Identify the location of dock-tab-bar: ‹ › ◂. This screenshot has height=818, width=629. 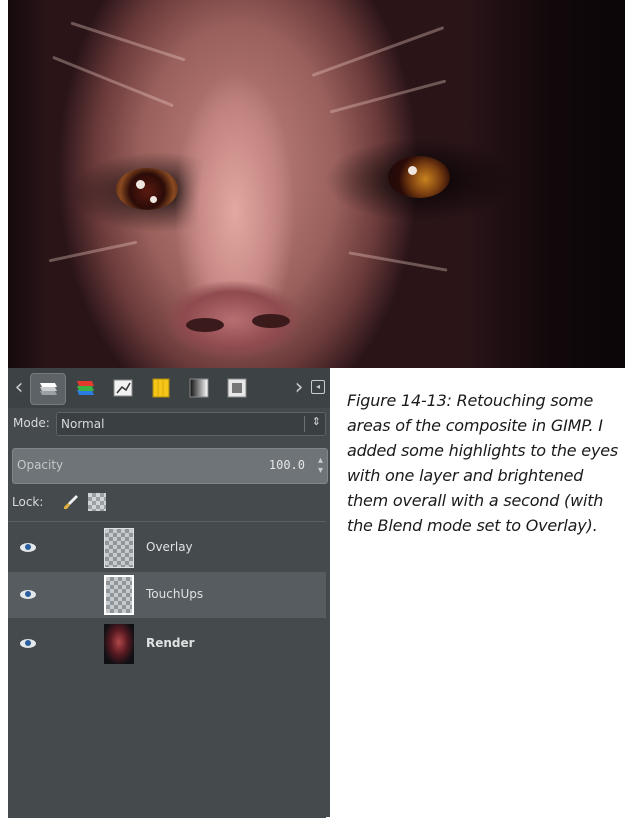
(169, 388).